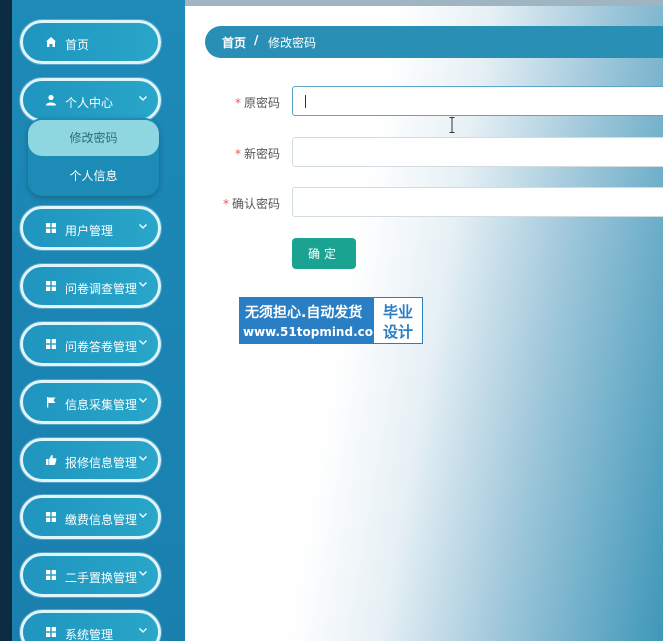 This screenshot has height=641, width=663. I want to click on sidebar-item-info-collection: 信息采集管理, so click(90, 402).